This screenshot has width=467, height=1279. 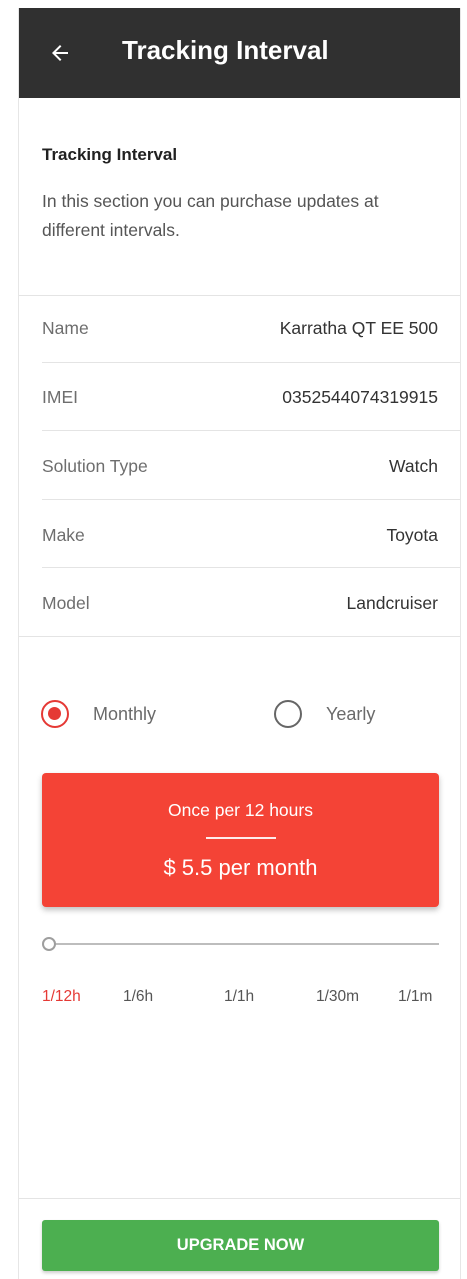 I want to click on upgrade-now-button: UPGRADE NOW, so click(x=240, y=1245).